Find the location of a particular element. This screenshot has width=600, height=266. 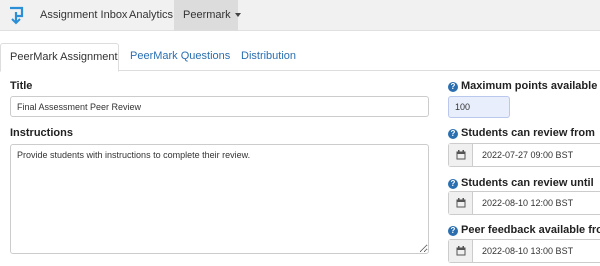

review-until-label-text: Students can review until is located at coordinates (527, 183).